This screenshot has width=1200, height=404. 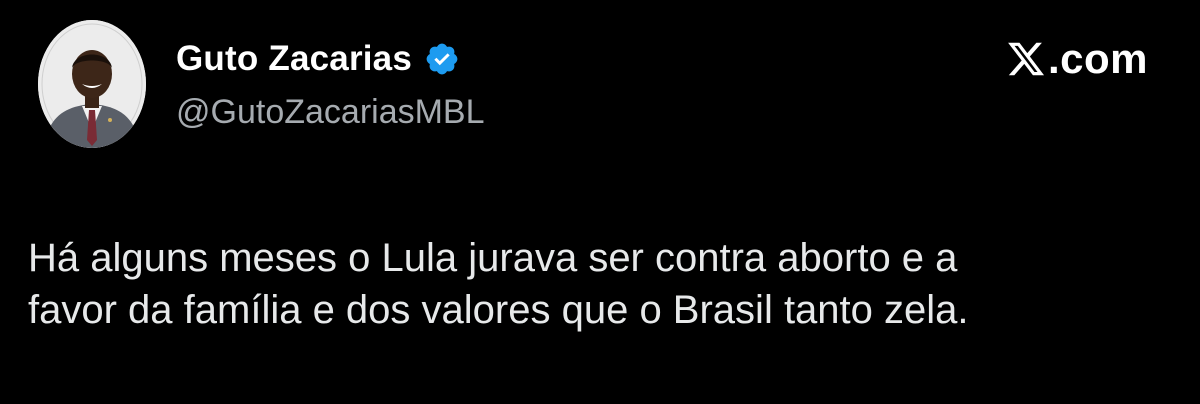 What do you see at coordinates (1097, 58) in the screenshot?
I see `brand-label: .com` at bounding box center [1097, 58].